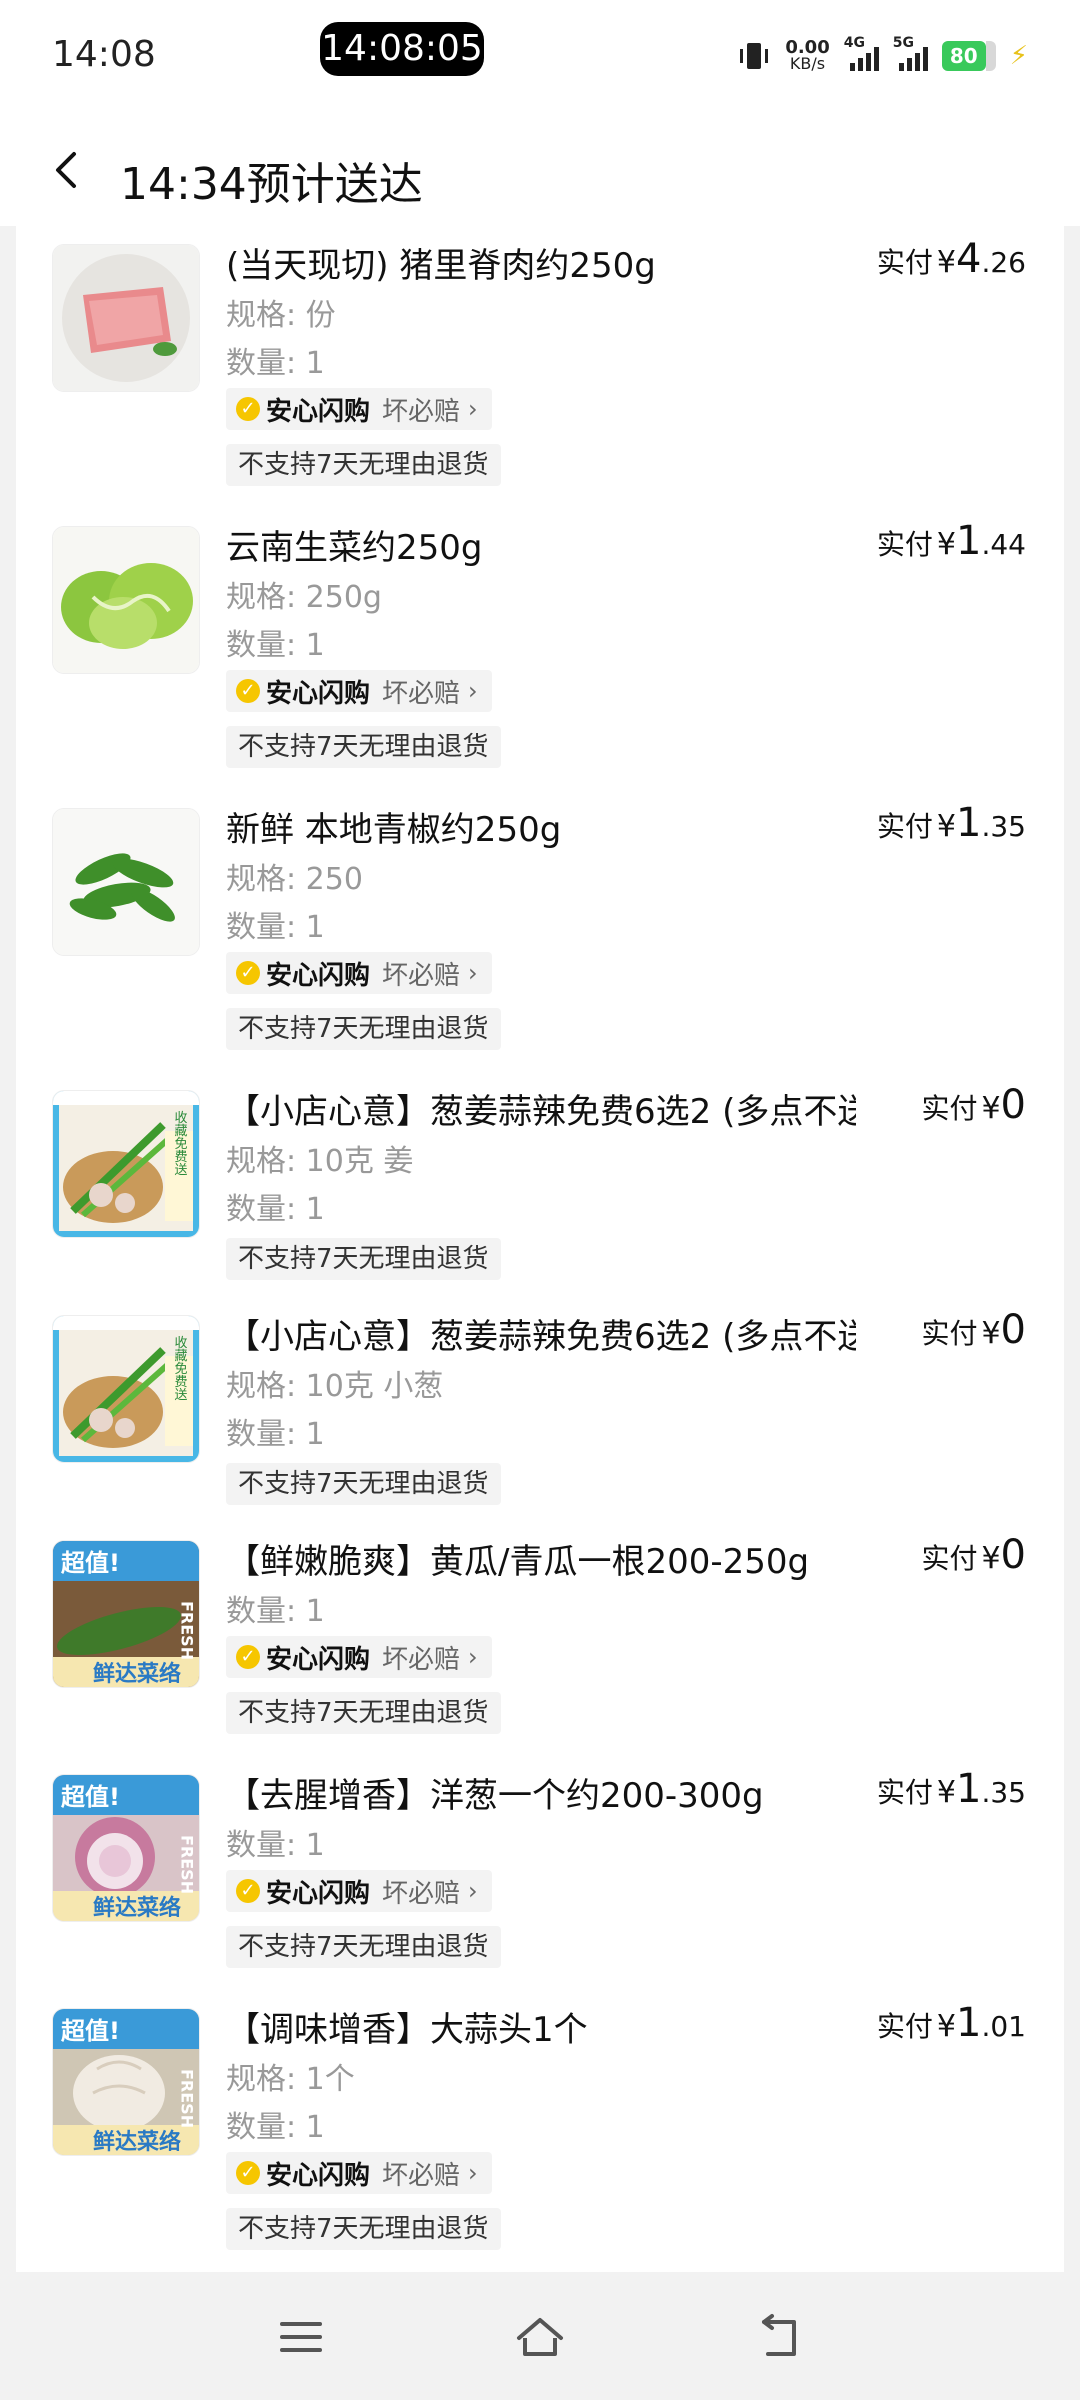 The height and width of the screenshot is (2400, 1080). I want to click on product-title: 【小店心意】葱姜蒜辣免费6选2 (多点不送, so click(541, 1337).